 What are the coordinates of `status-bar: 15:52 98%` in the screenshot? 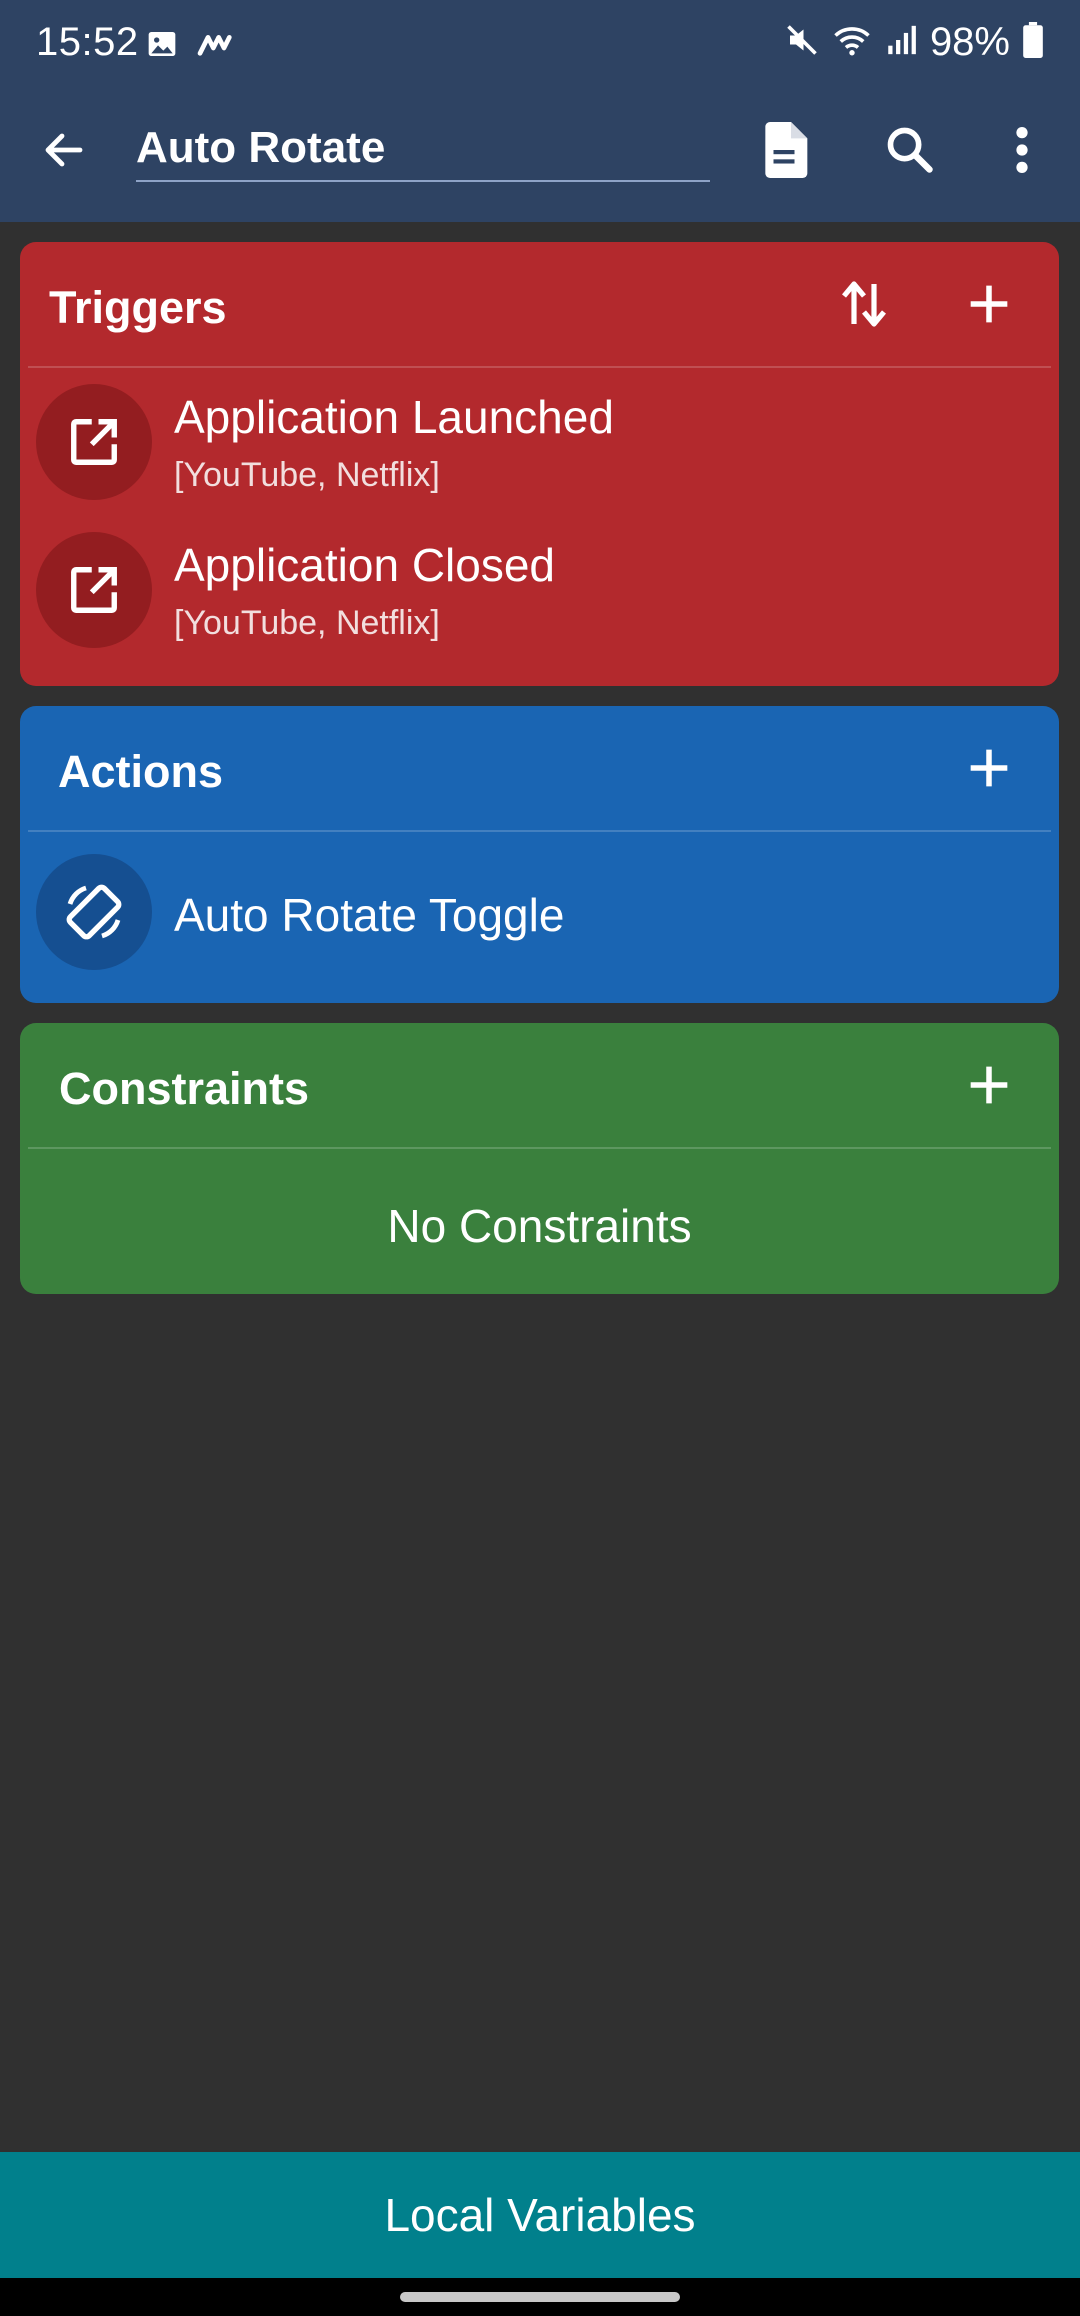 It's located at (540, 47).